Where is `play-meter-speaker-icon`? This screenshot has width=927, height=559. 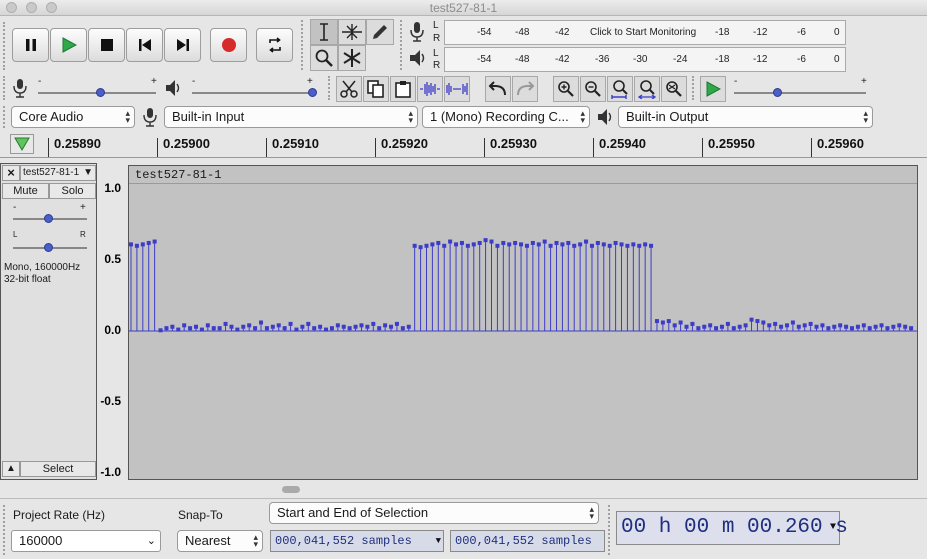 play-meter-speaker-icon is located at coordinates (418, 59).